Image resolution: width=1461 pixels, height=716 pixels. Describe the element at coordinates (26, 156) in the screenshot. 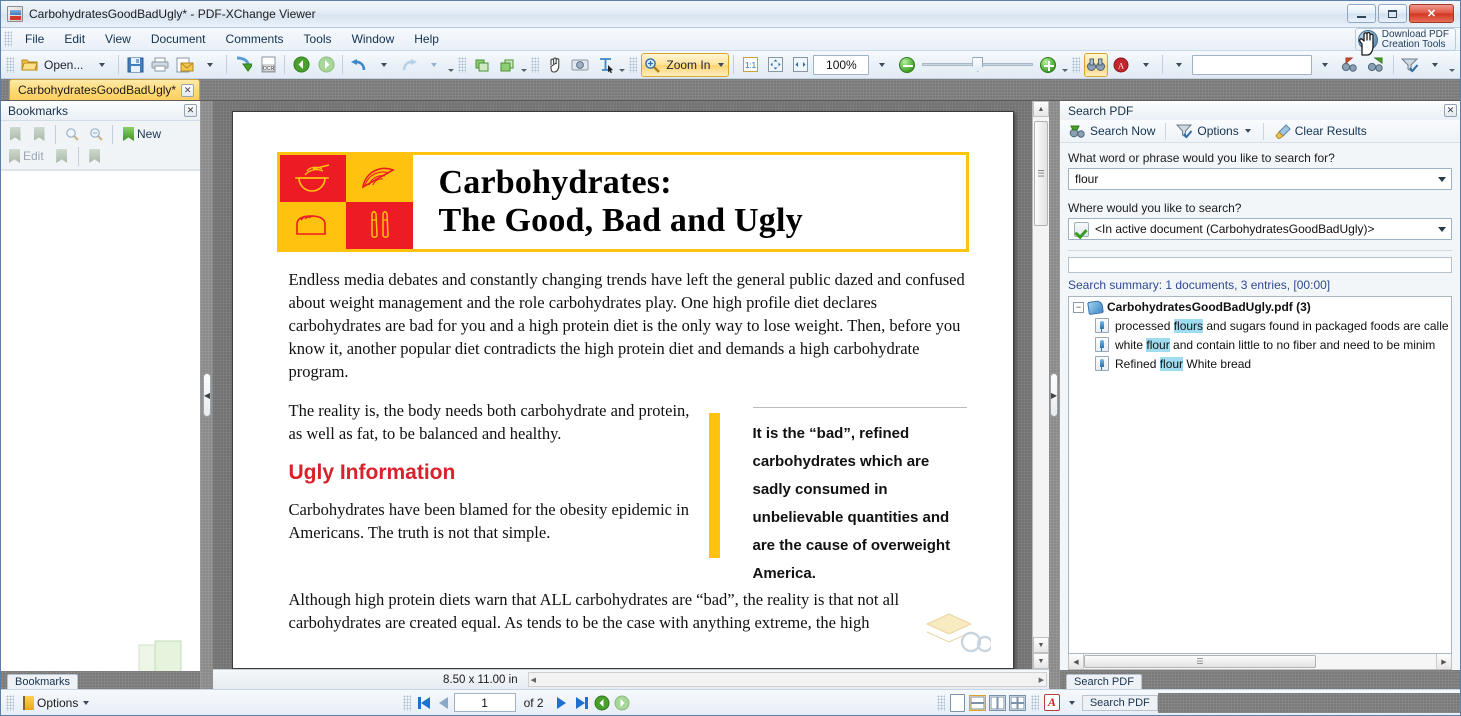

I see `edit-bookmark-button: Edit` at that location.